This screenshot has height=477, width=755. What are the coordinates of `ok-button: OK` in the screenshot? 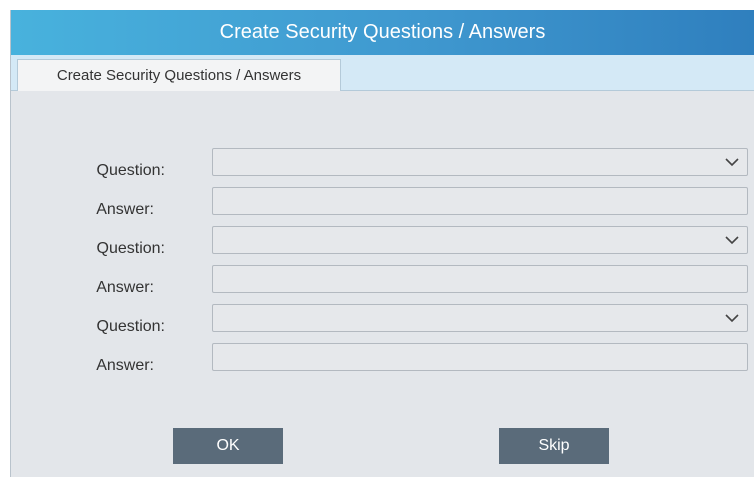 It's located at (228, 446).